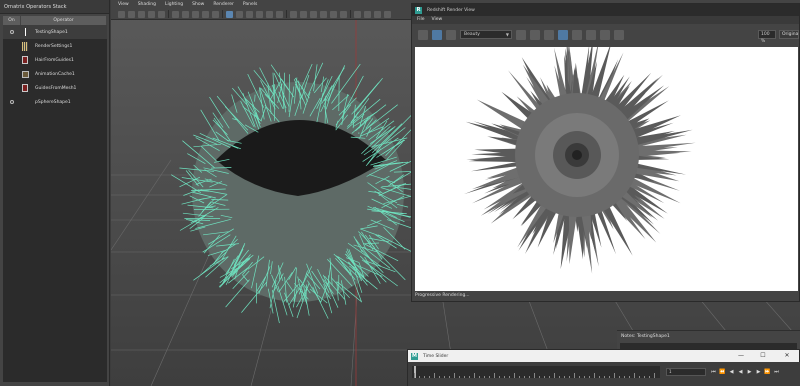 Image resolution: width=800 pixels, height=386 pixels. What do you see at coordinates (249, 14) in the screenshot?
I see `wireframe-on-shaded-icon` at bounding box center [249, 14].